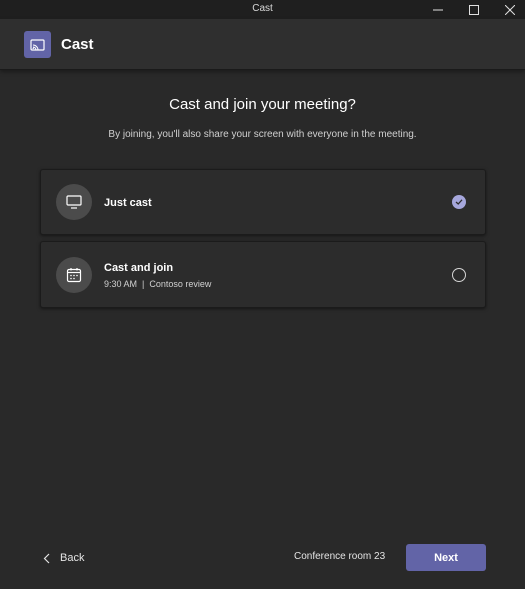  I want to click on minimize-button, so click(438, 9).